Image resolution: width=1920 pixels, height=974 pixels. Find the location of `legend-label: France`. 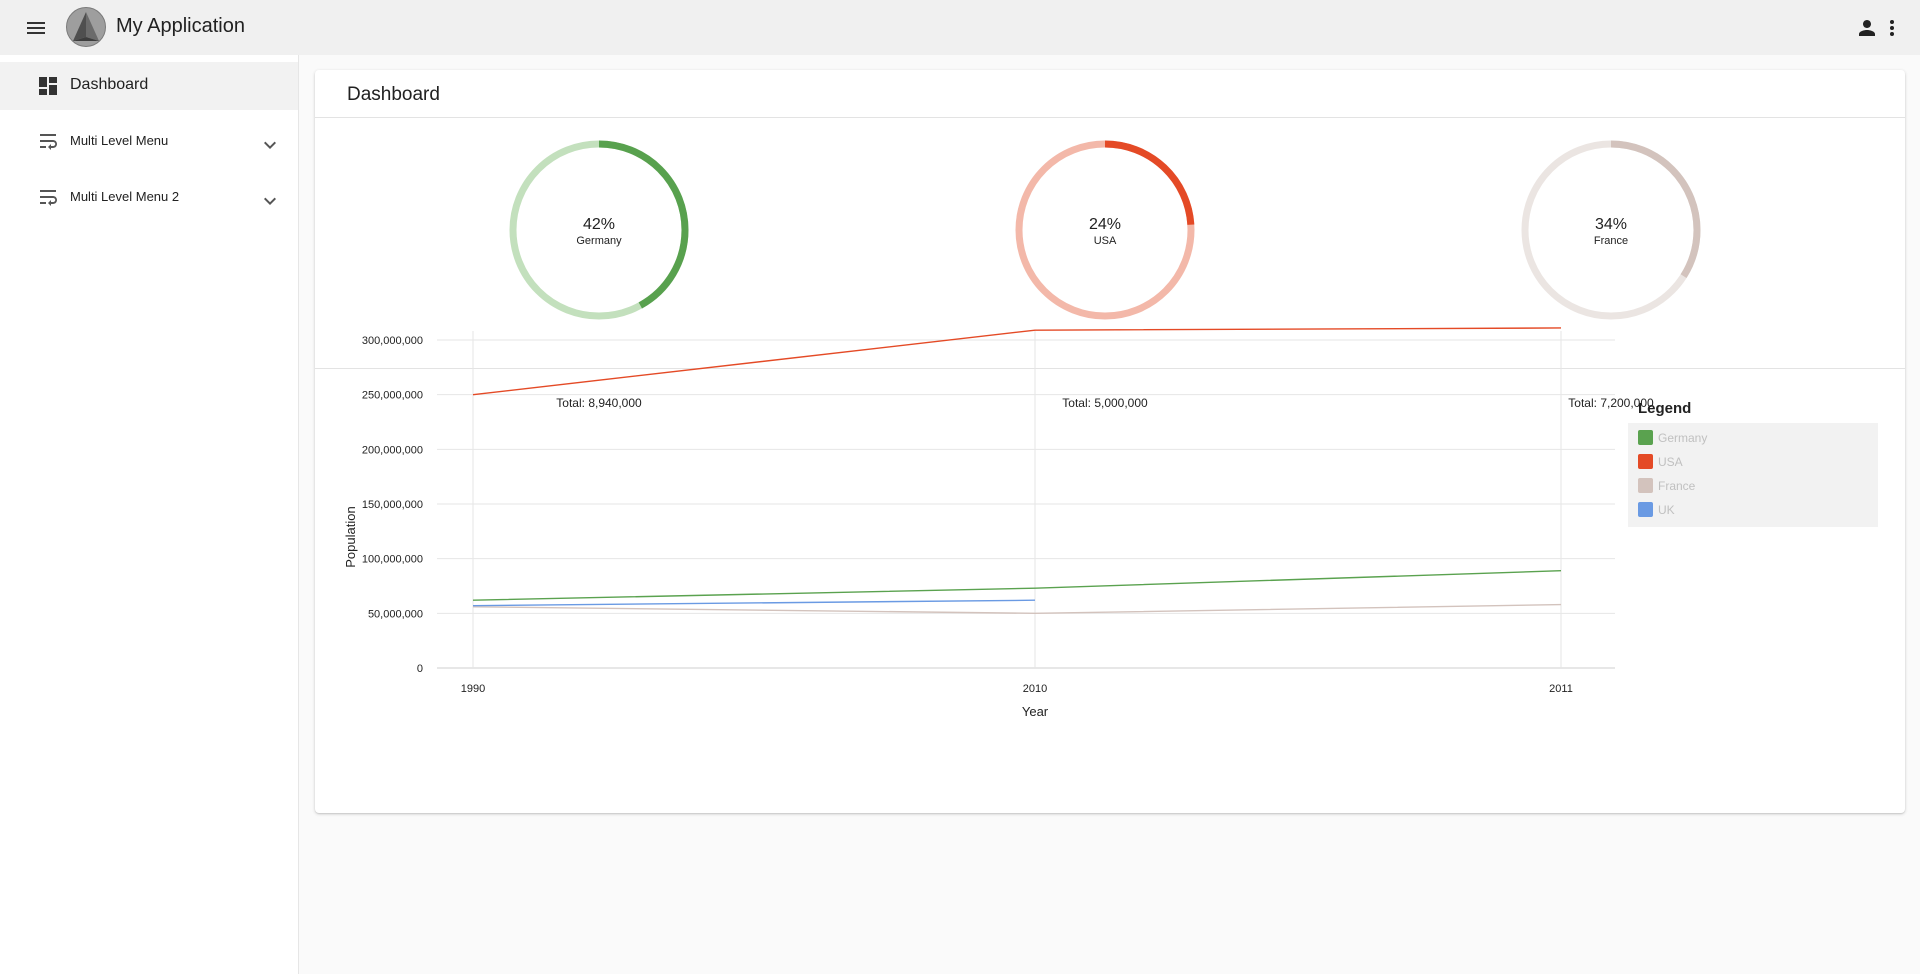

legend-label: France is located at coordinates (1677, 486).